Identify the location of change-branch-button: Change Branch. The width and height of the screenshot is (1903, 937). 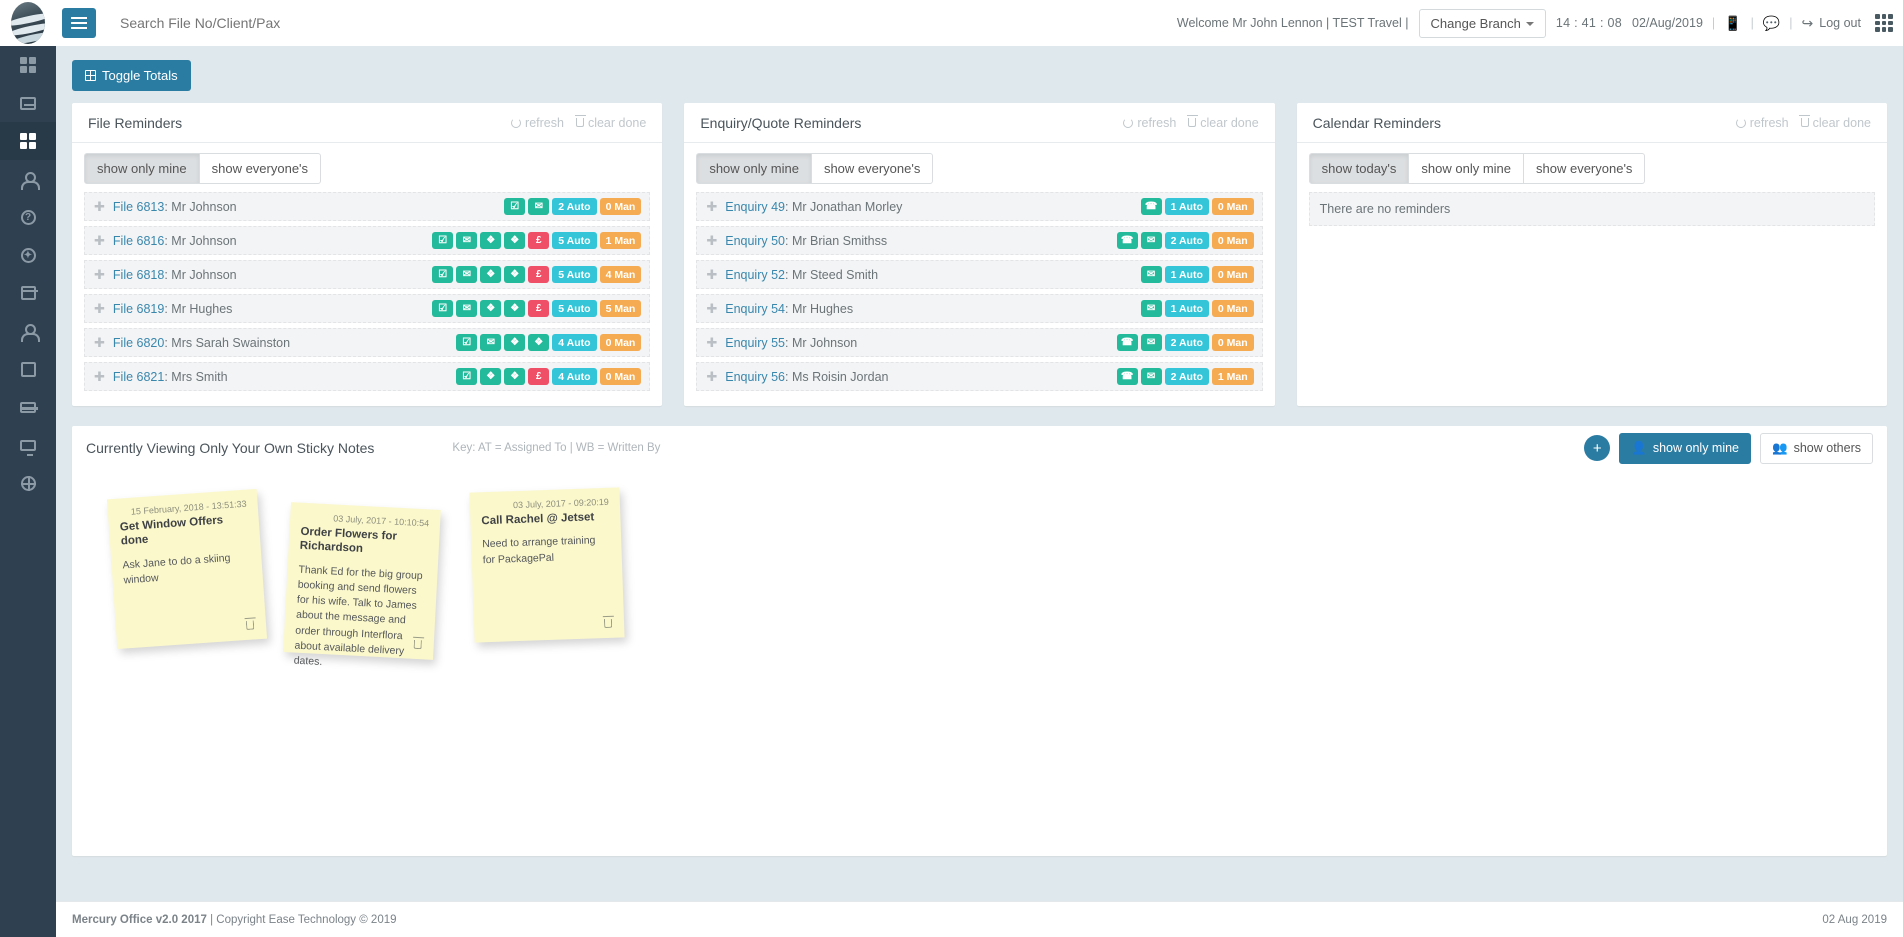
(1482, 23).